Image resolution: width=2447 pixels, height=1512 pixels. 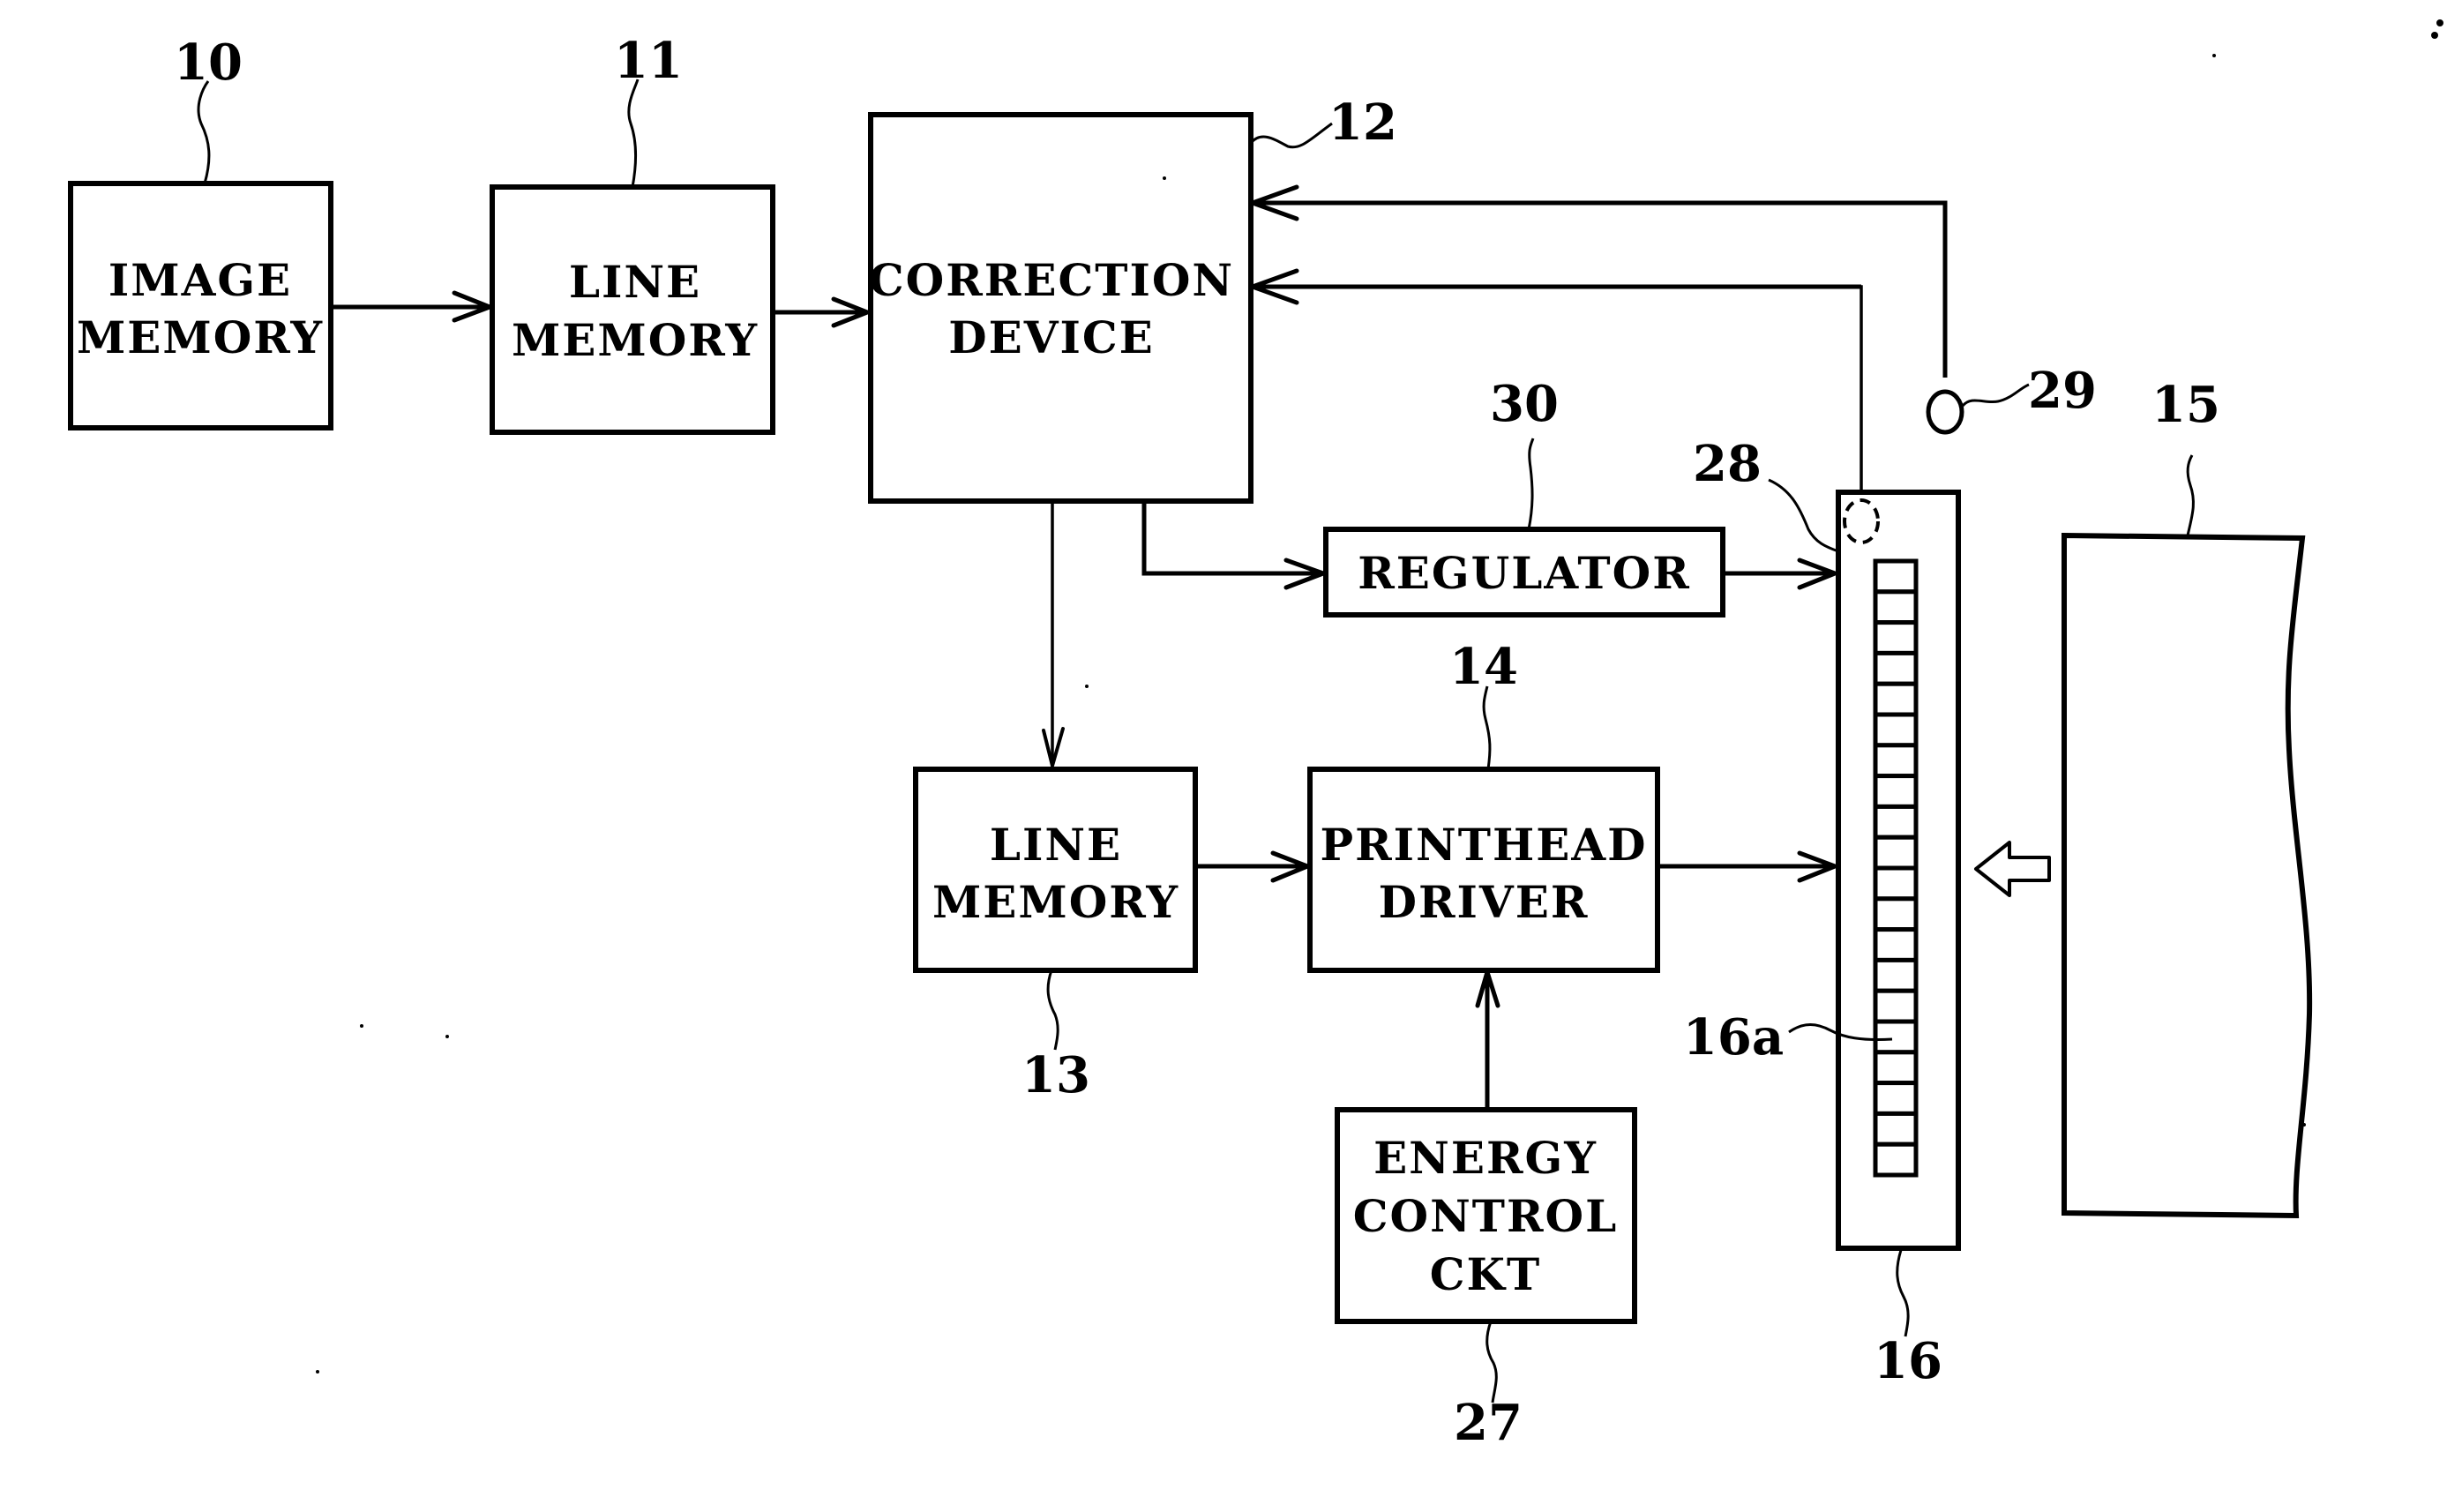 I want to click on ref-29-label: 29, so click(x=2062, y=391).